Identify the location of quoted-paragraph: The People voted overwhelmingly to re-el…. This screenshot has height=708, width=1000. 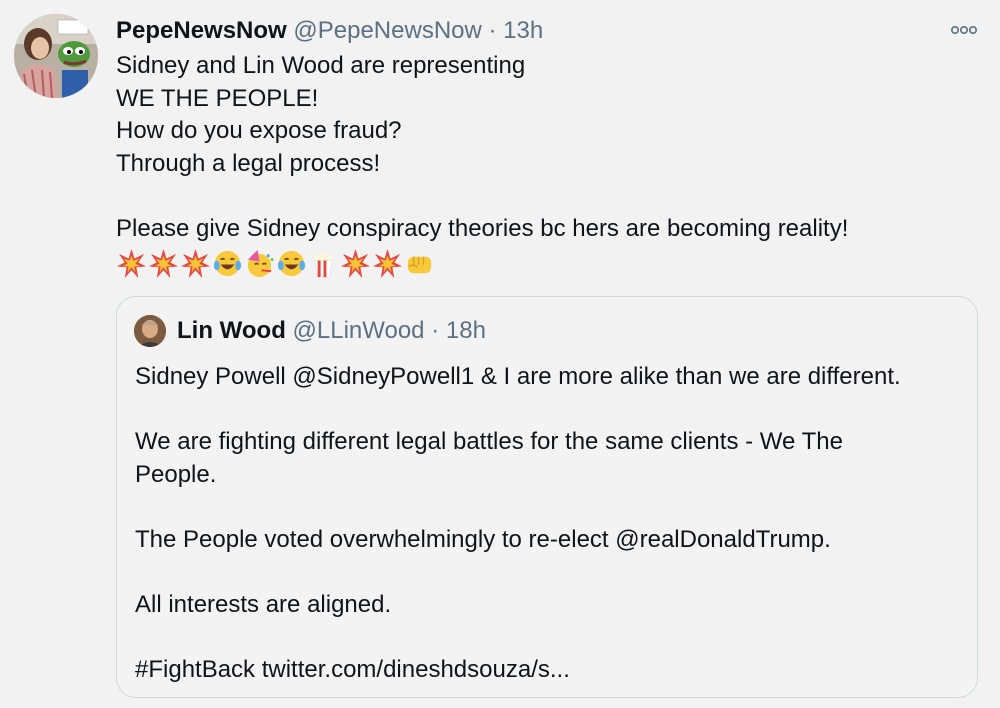
(483, 539).